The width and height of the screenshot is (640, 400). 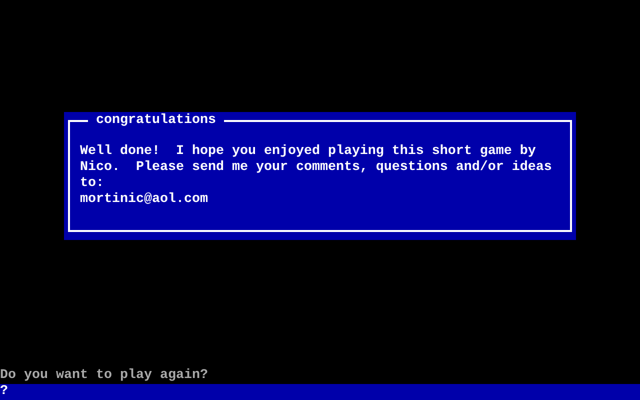 I want to click on message-line: mortinic@aol.com, so click(x=144, y=200).